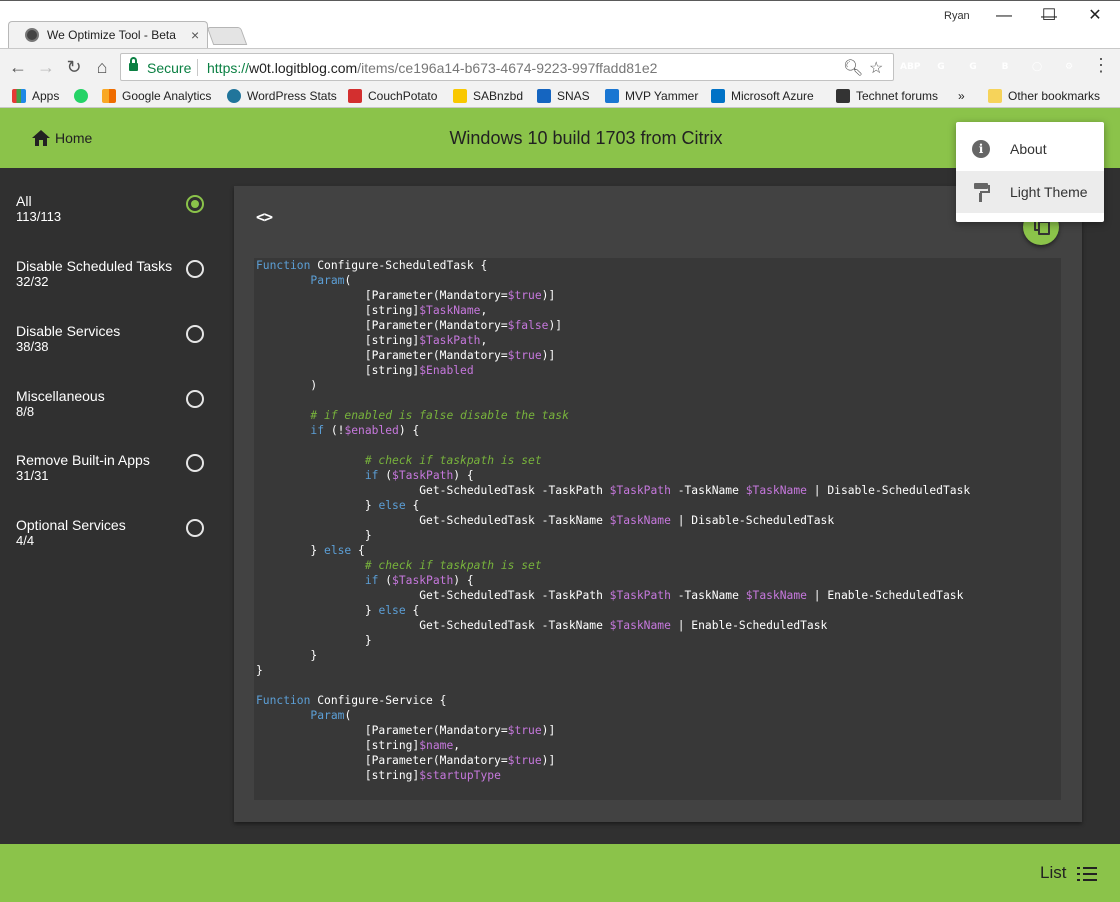 Image resolution: width=1120 pixels, height=902 pixels. I want to click on category-miscellaneous: Miscellaneous 8/8, so click(114, 413).